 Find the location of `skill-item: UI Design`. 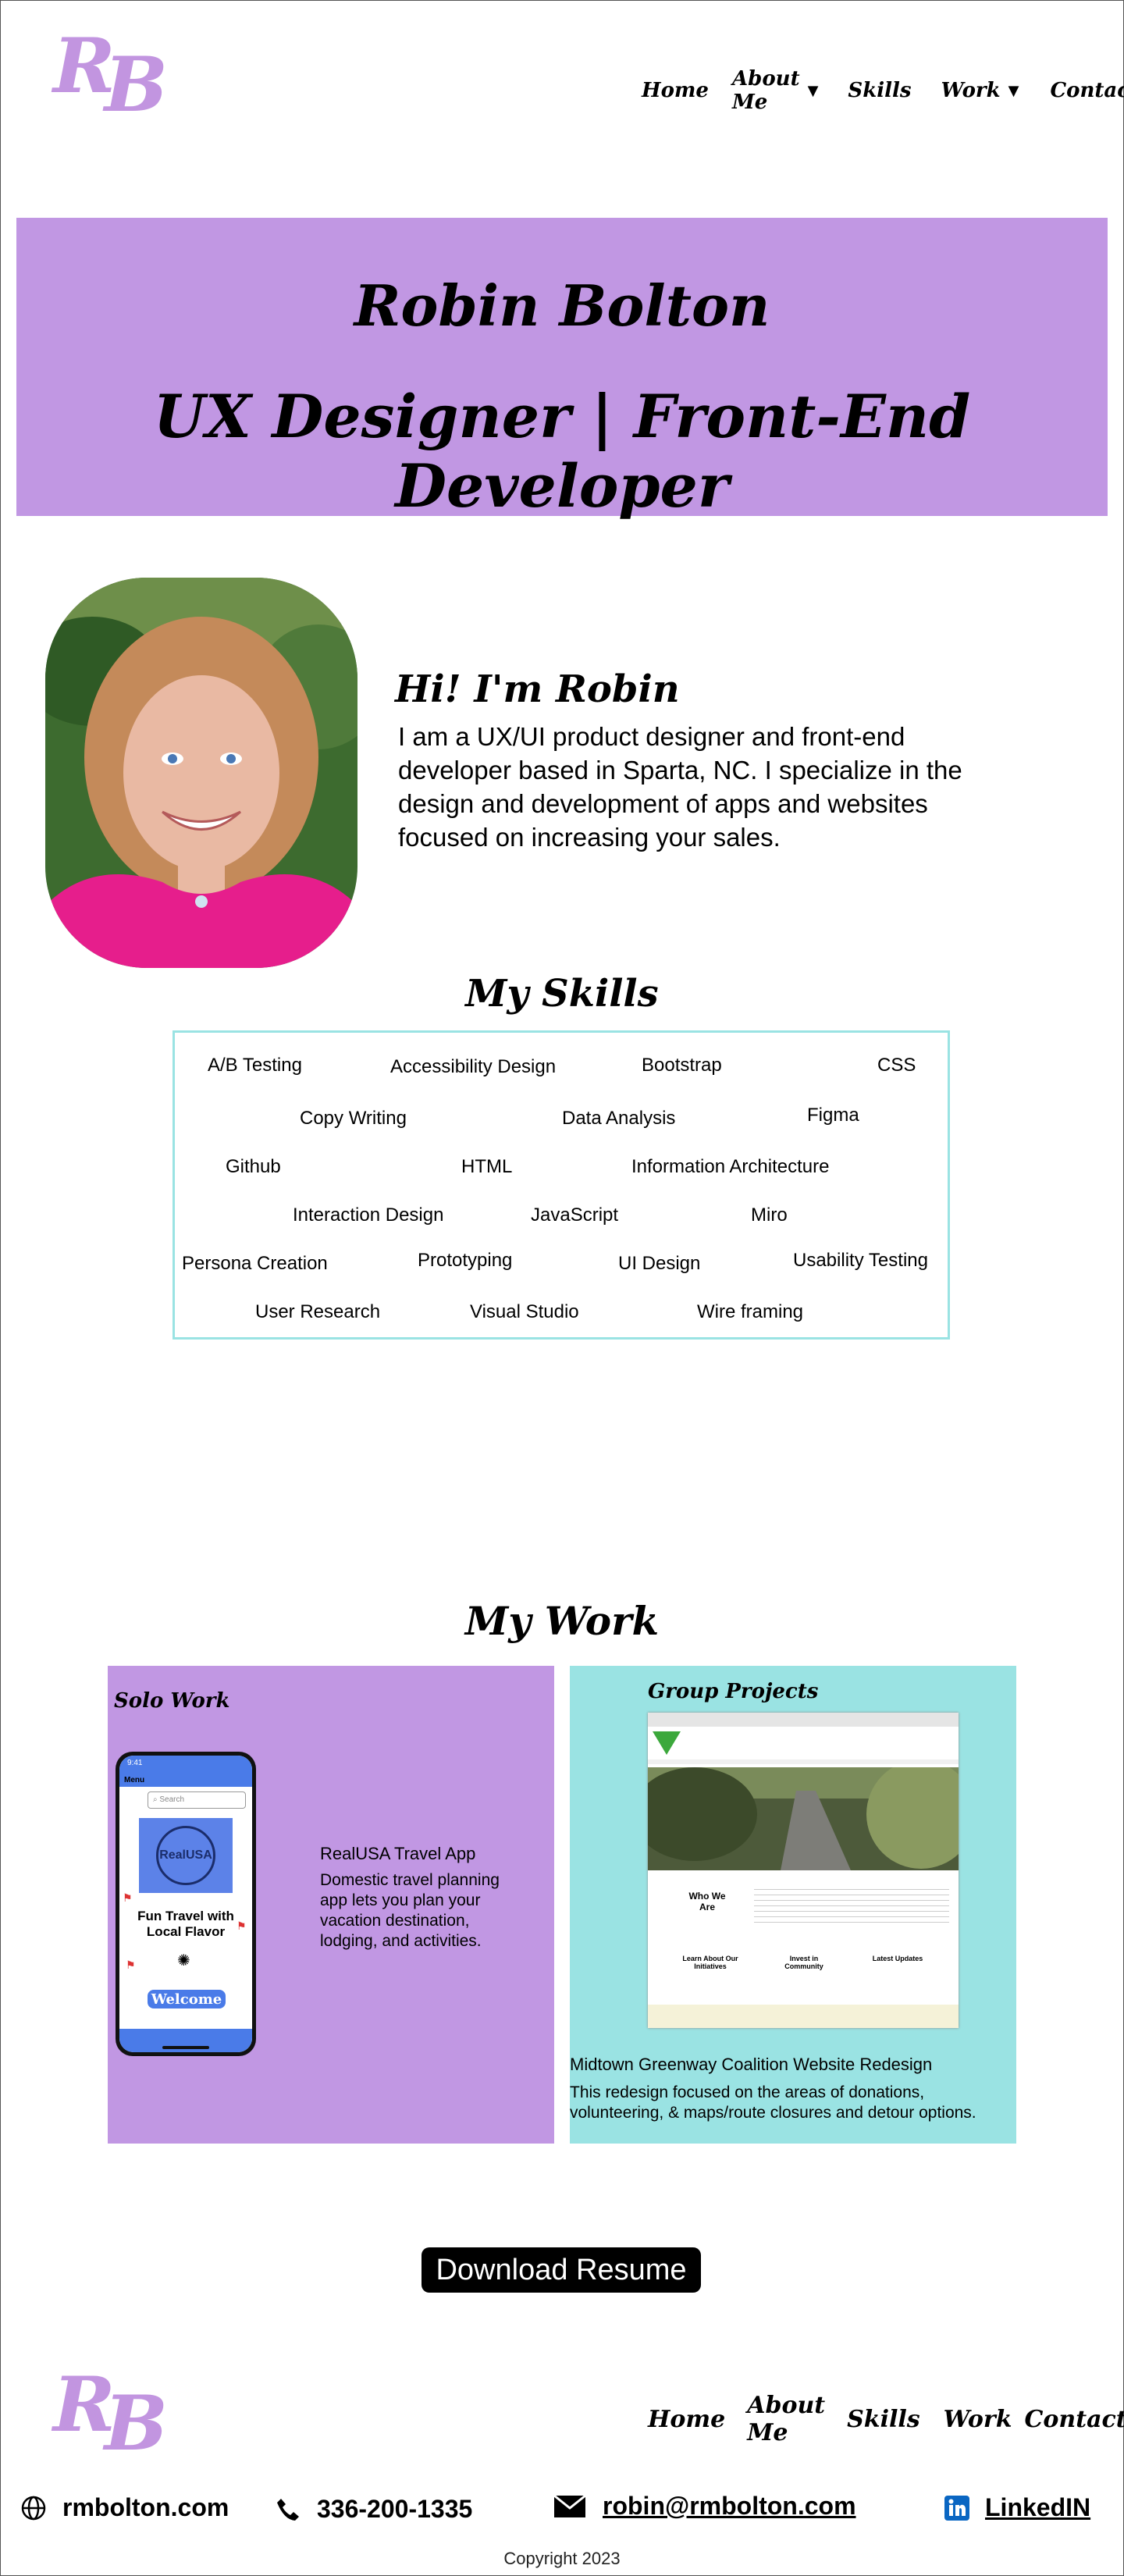

skill-item: UI Design is located at coordinates (659, 1263).